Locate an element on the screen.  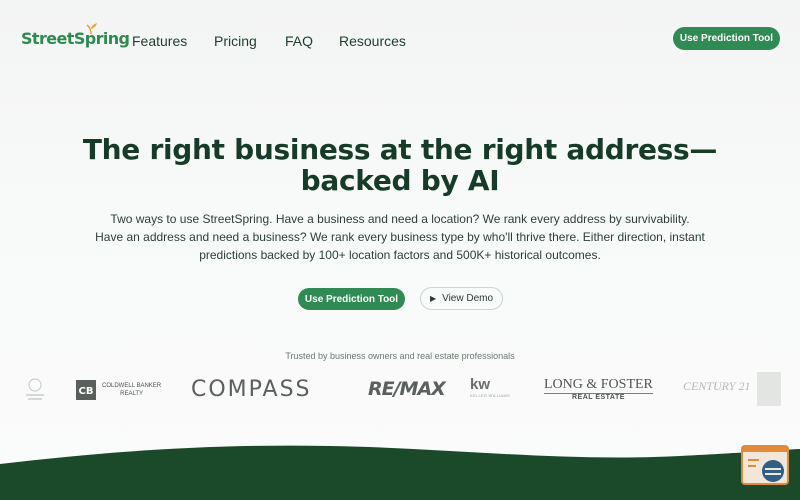
remax-logo: RE/MAX is located at coordinates (407, 389).